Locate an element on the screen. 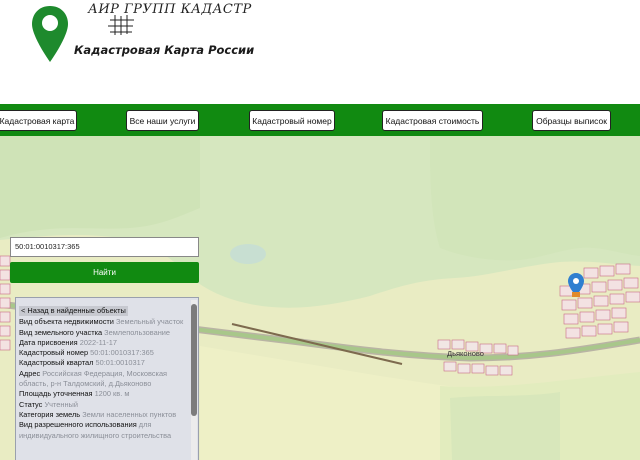 The width and height of the screenshot is (640, 460). back-to-results-link: < Назад в найденные объекты is located at coordinates (73, 311).